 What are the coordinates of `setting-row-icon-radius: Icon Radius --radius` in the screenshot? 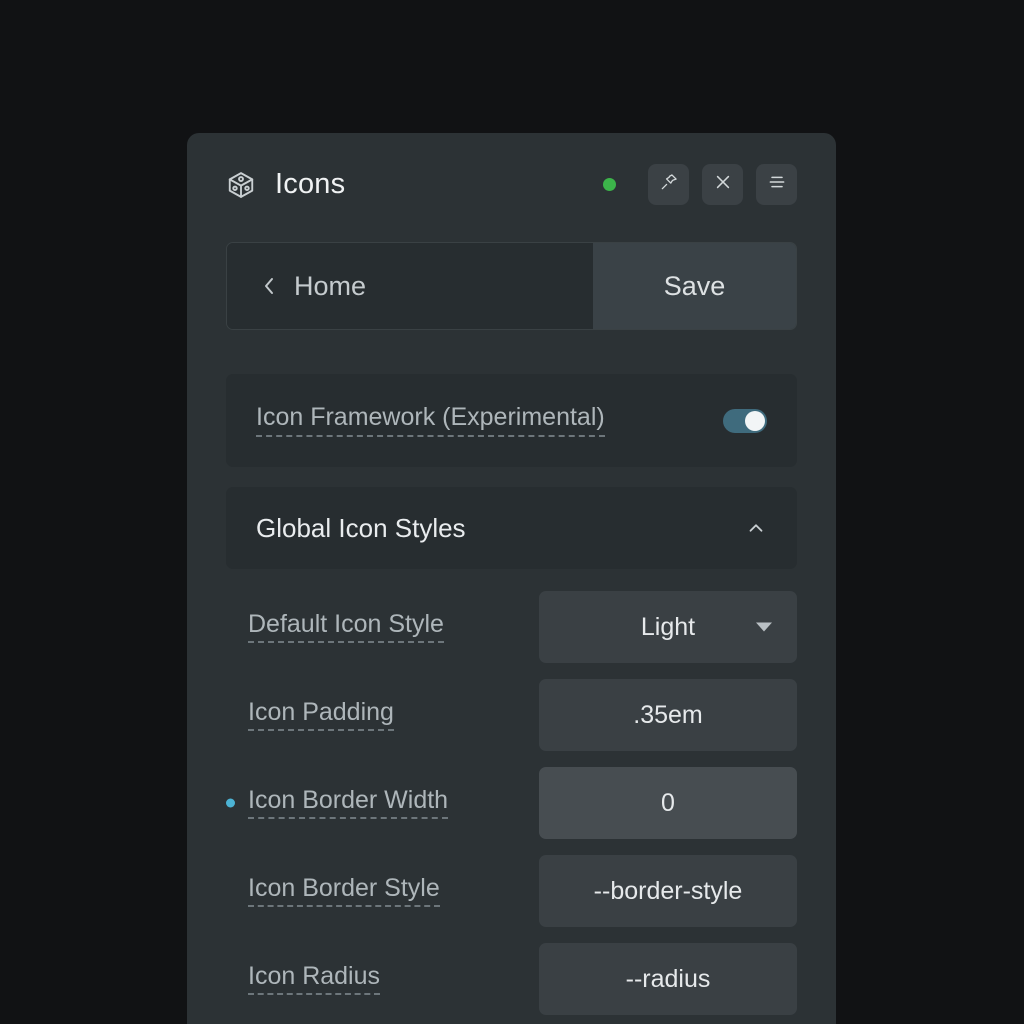 It's located at (511, 979).